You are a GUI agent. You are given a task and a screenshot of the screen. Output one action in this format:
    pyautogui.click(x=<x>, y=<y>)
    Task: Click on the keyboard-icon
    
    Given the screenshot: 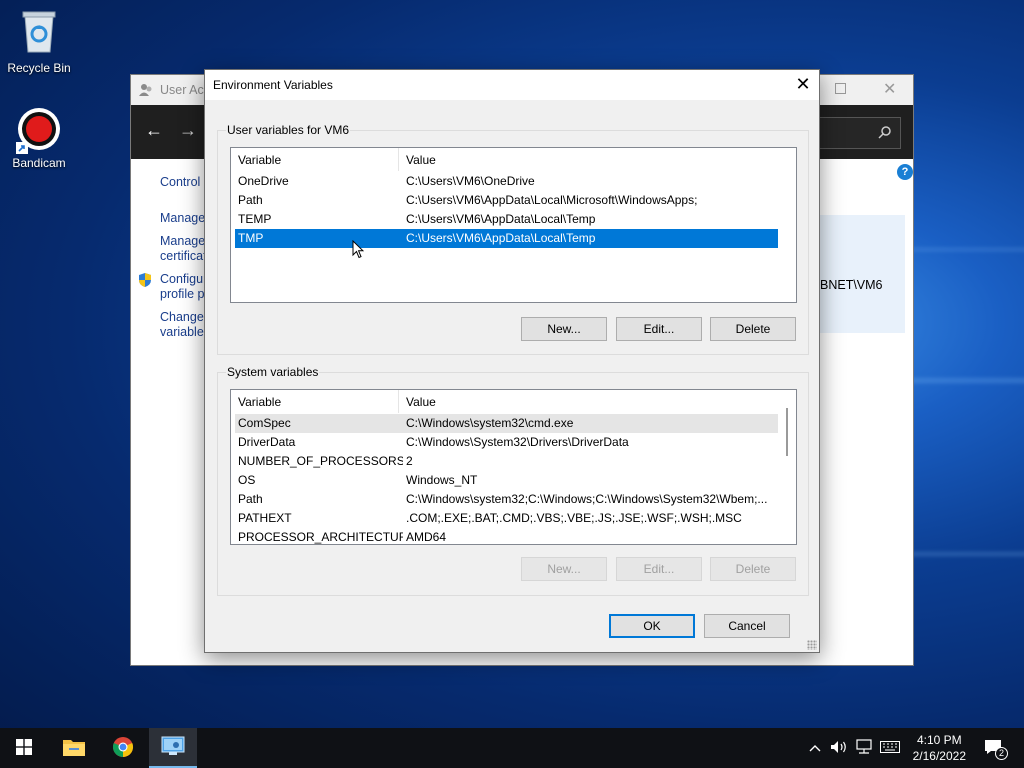 What is the action you would take?
    pyautogui.click(x=890, y=748)
    